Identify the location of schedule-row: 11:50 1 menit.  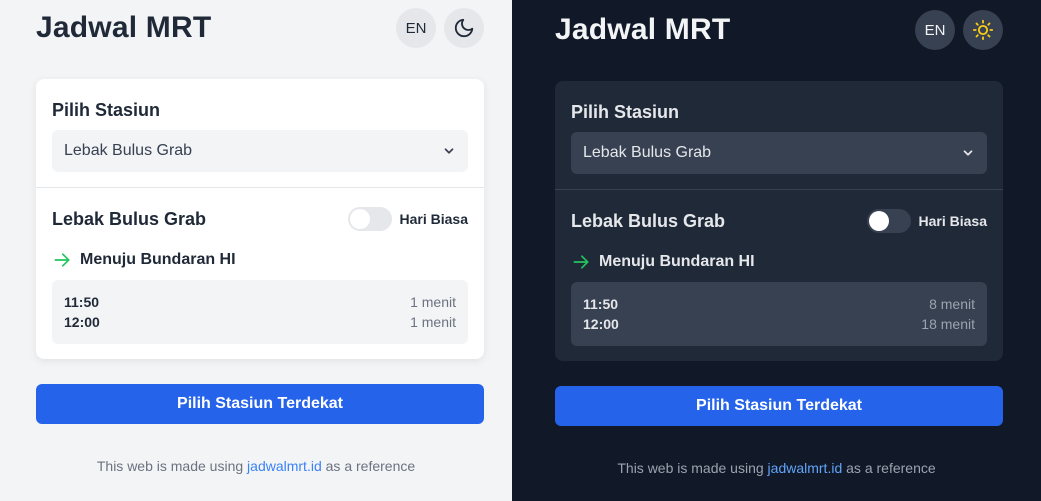
(260, 302).